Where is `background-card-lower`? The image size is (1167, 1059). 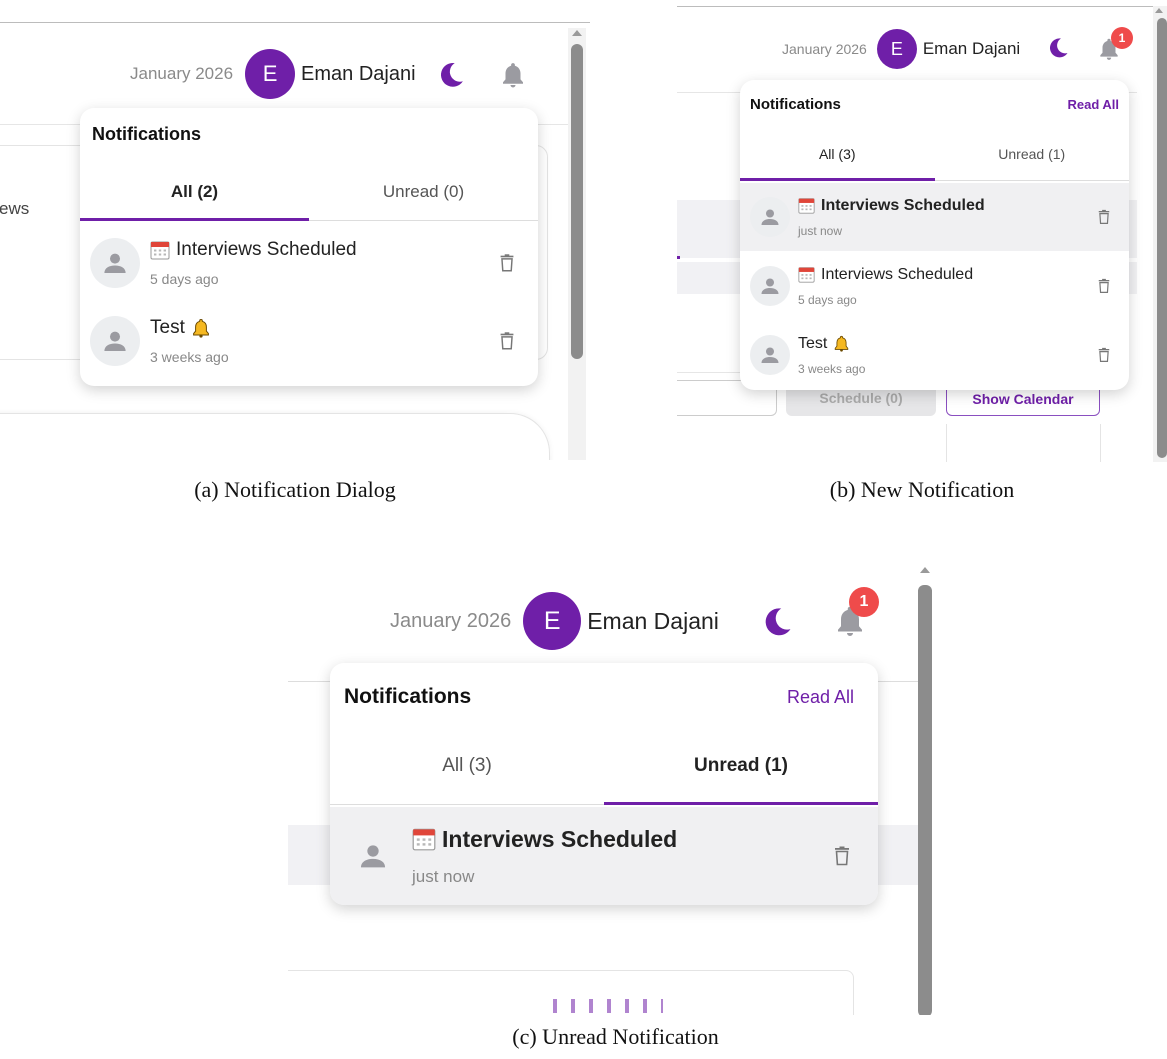
background-card-lower is located at coordinates (275, 436).